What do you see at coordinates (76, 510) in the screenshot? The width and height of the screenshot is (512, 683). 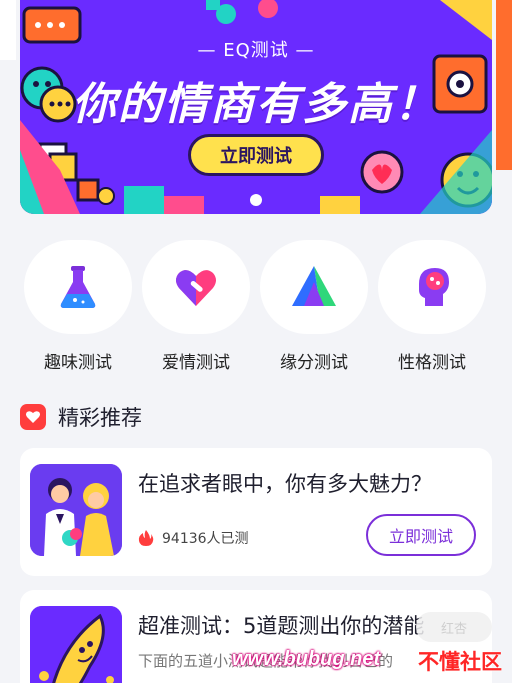 I see `couple-illustration` at bounding box center [76, 510].